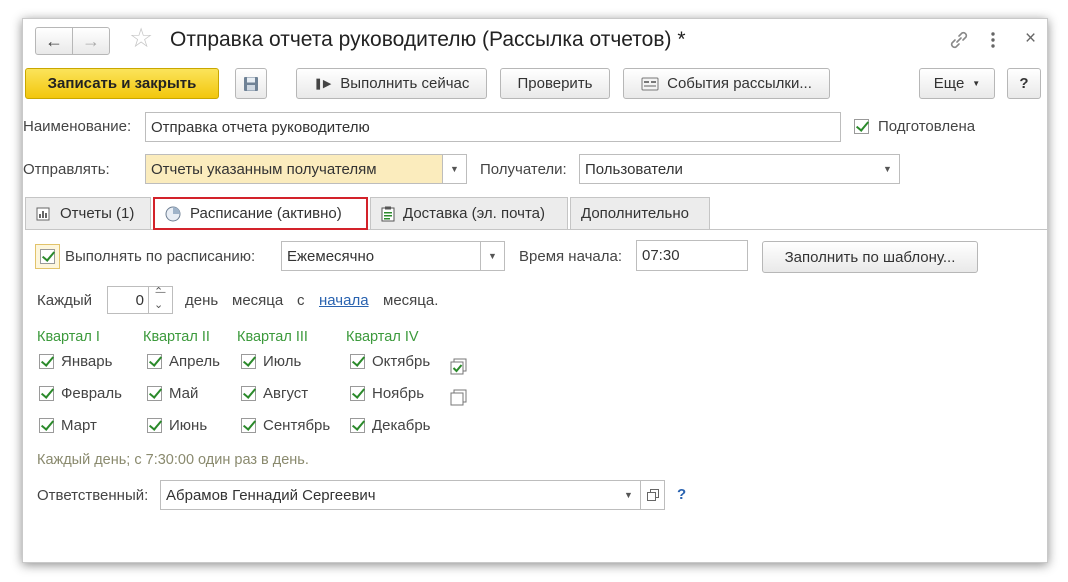  I want to click on month-label: Август, so click(286, 393).